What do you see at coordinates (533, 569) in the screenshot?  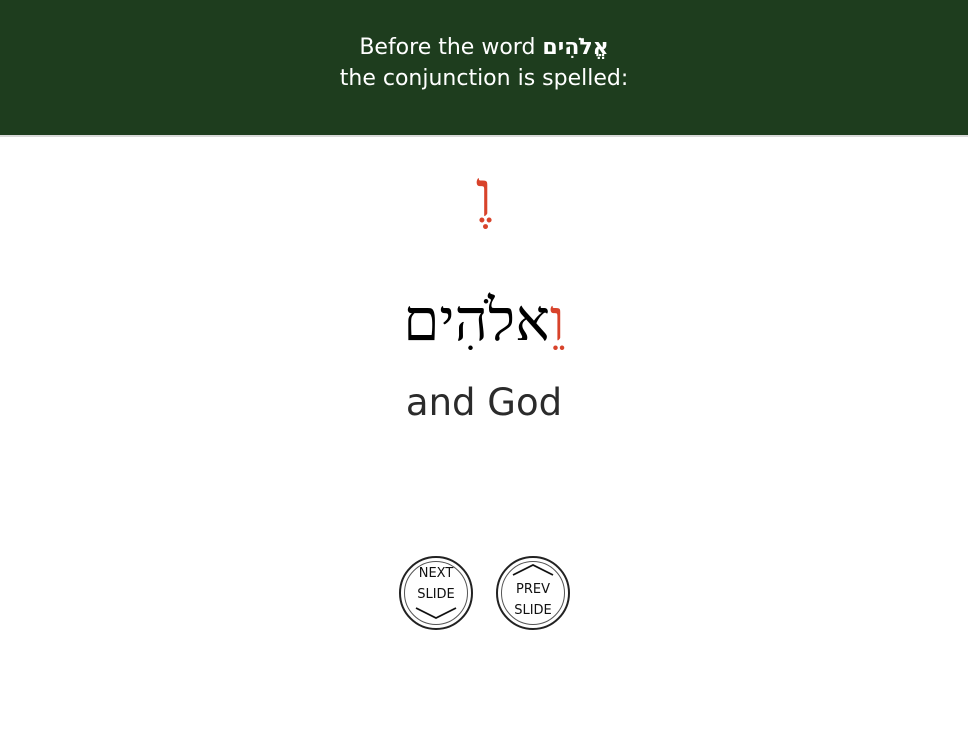 I see `chevron-up-icon` at bounding box center [533, 569].